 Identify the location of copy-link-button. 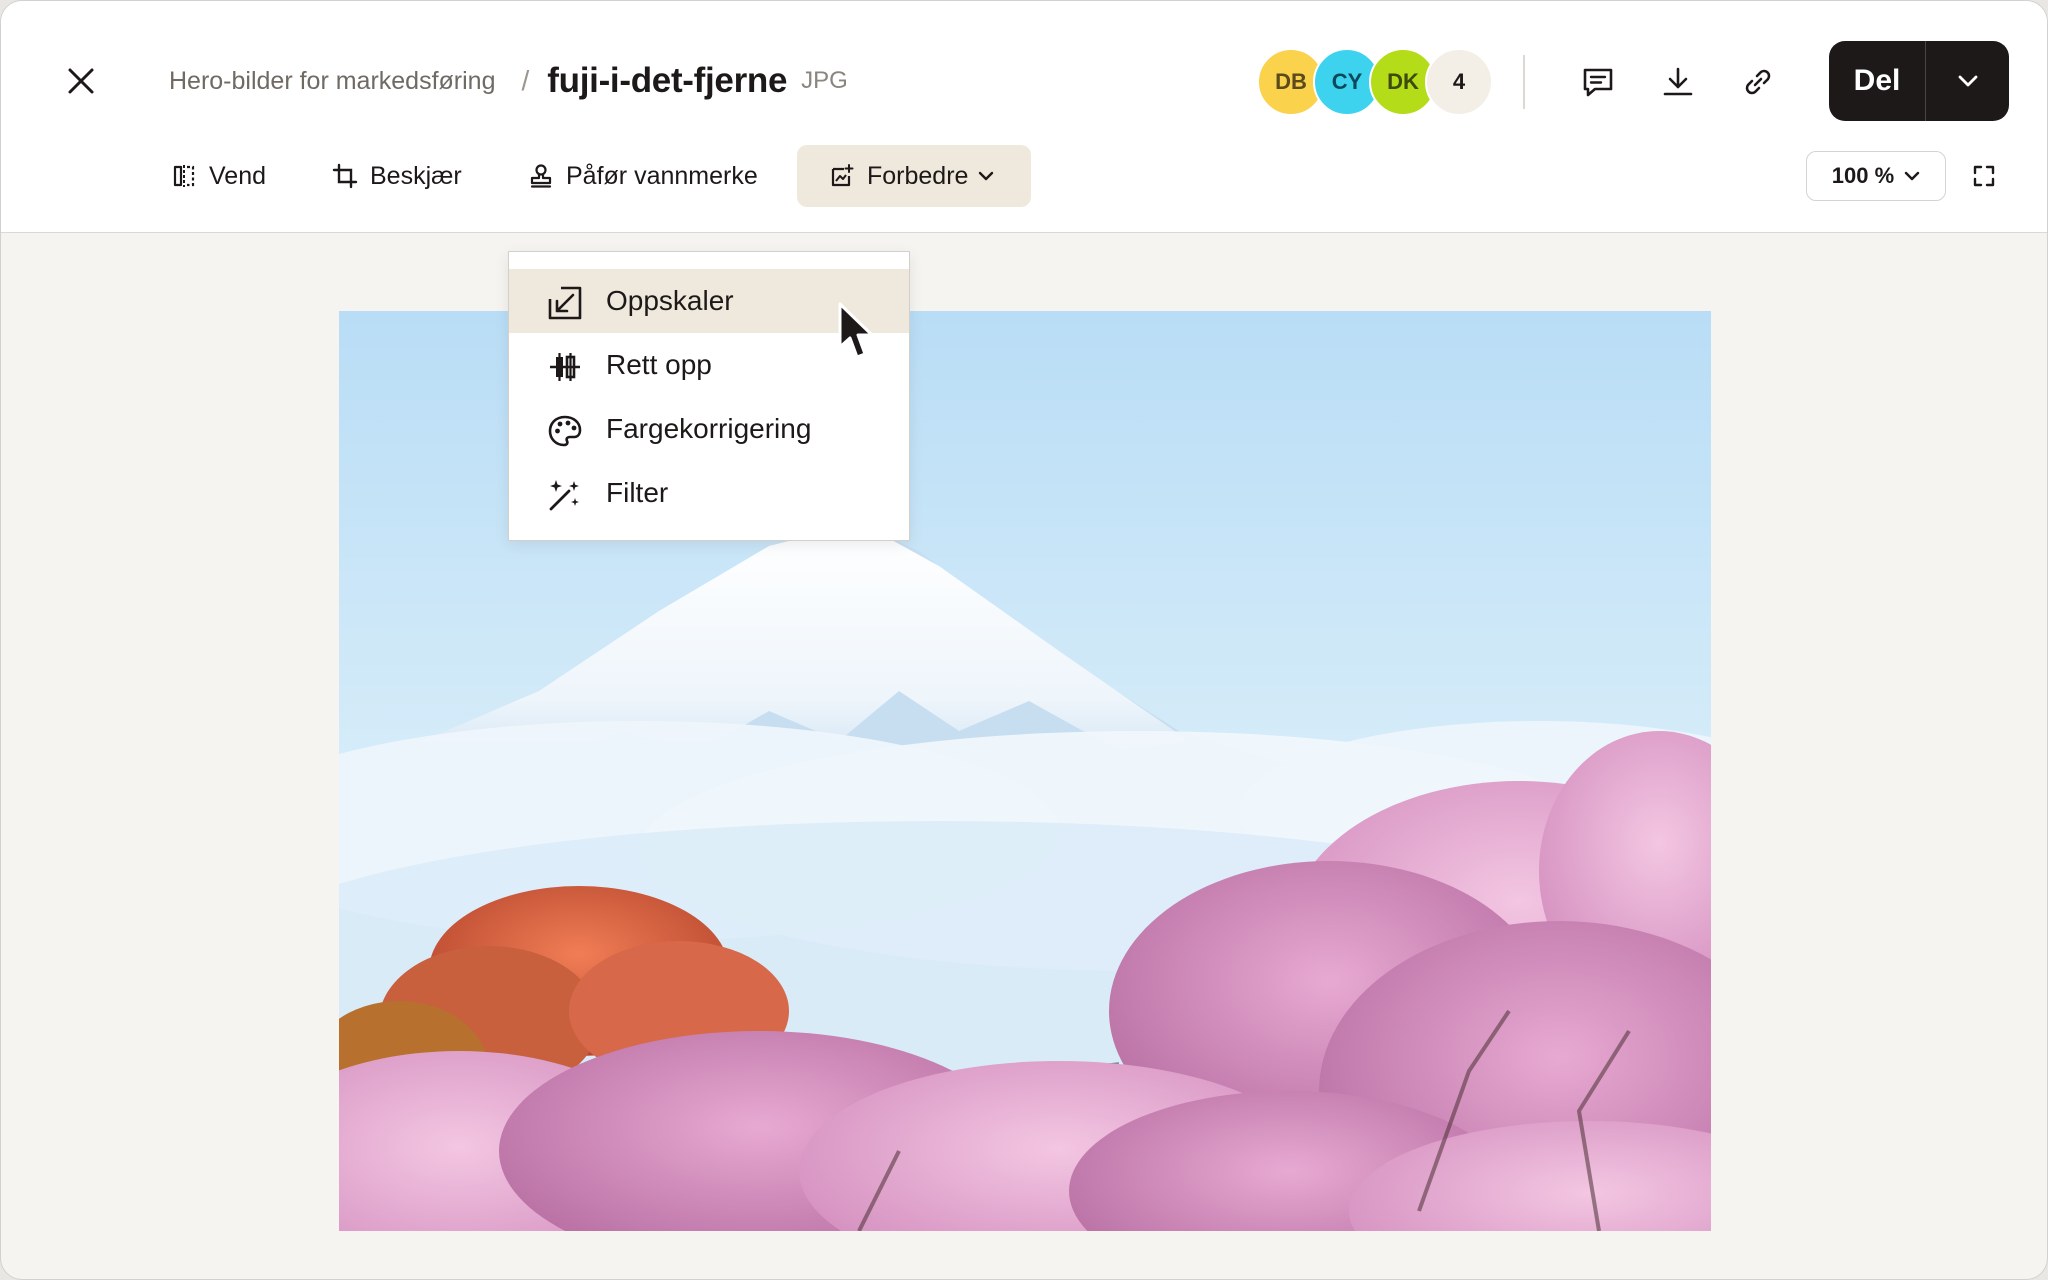
(1758, 82).